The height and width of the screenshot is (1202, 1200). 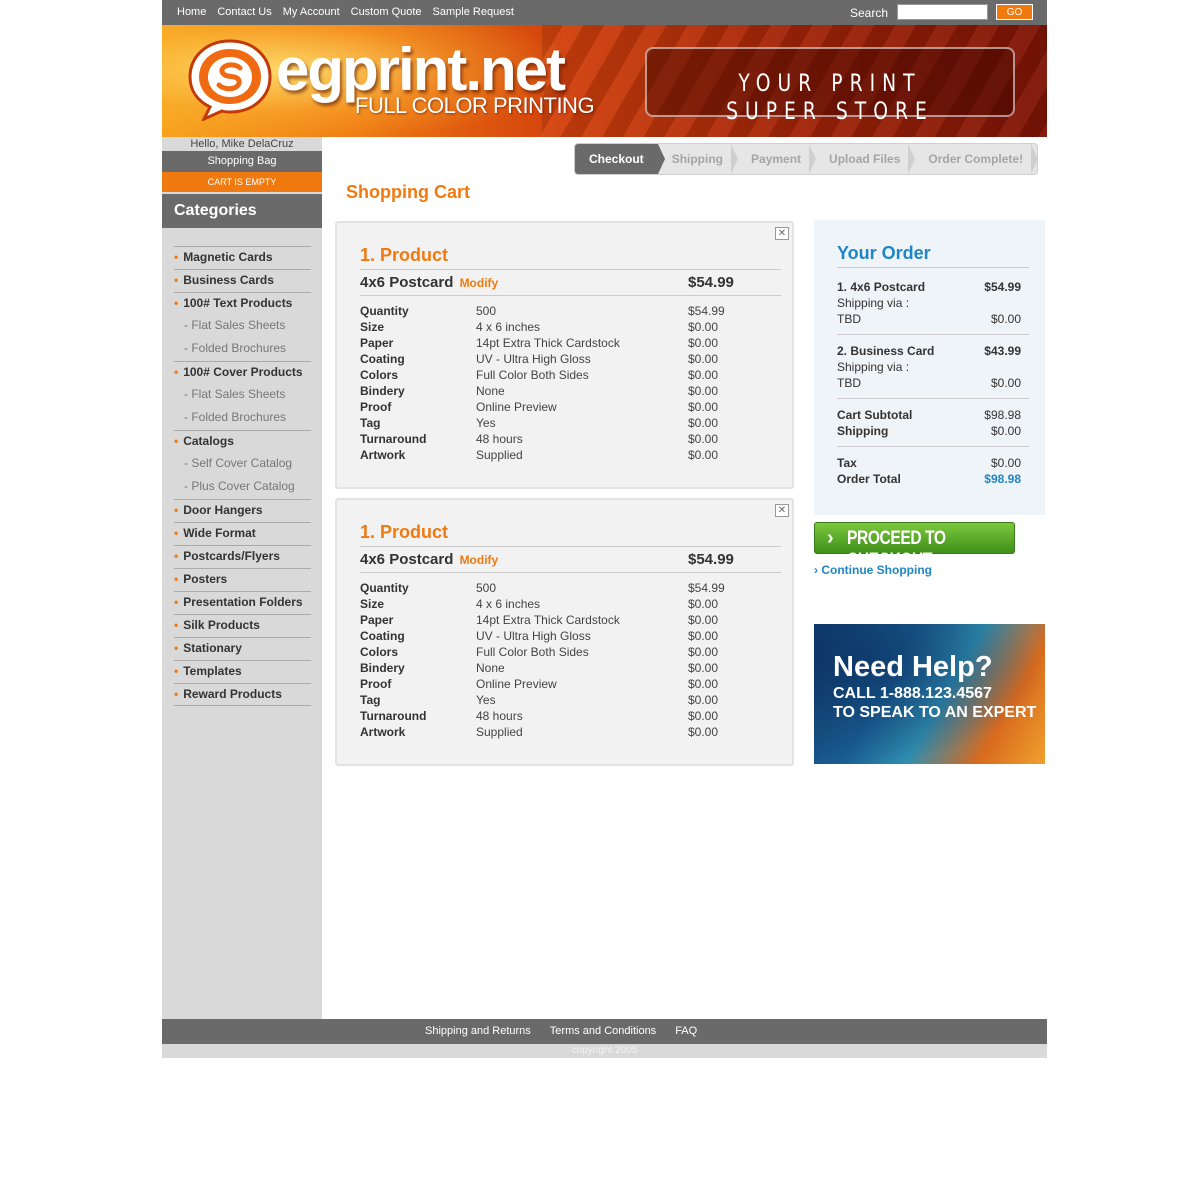 I want to click on spec-key: Size, so click(x=372, y=604).